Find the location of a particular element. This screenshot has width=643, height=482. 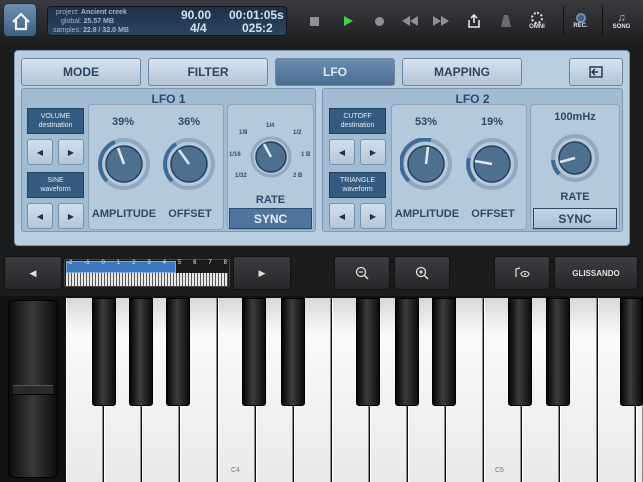

lfo2-waveform-value: TRIANGLE is located at coordinates (357, 180).